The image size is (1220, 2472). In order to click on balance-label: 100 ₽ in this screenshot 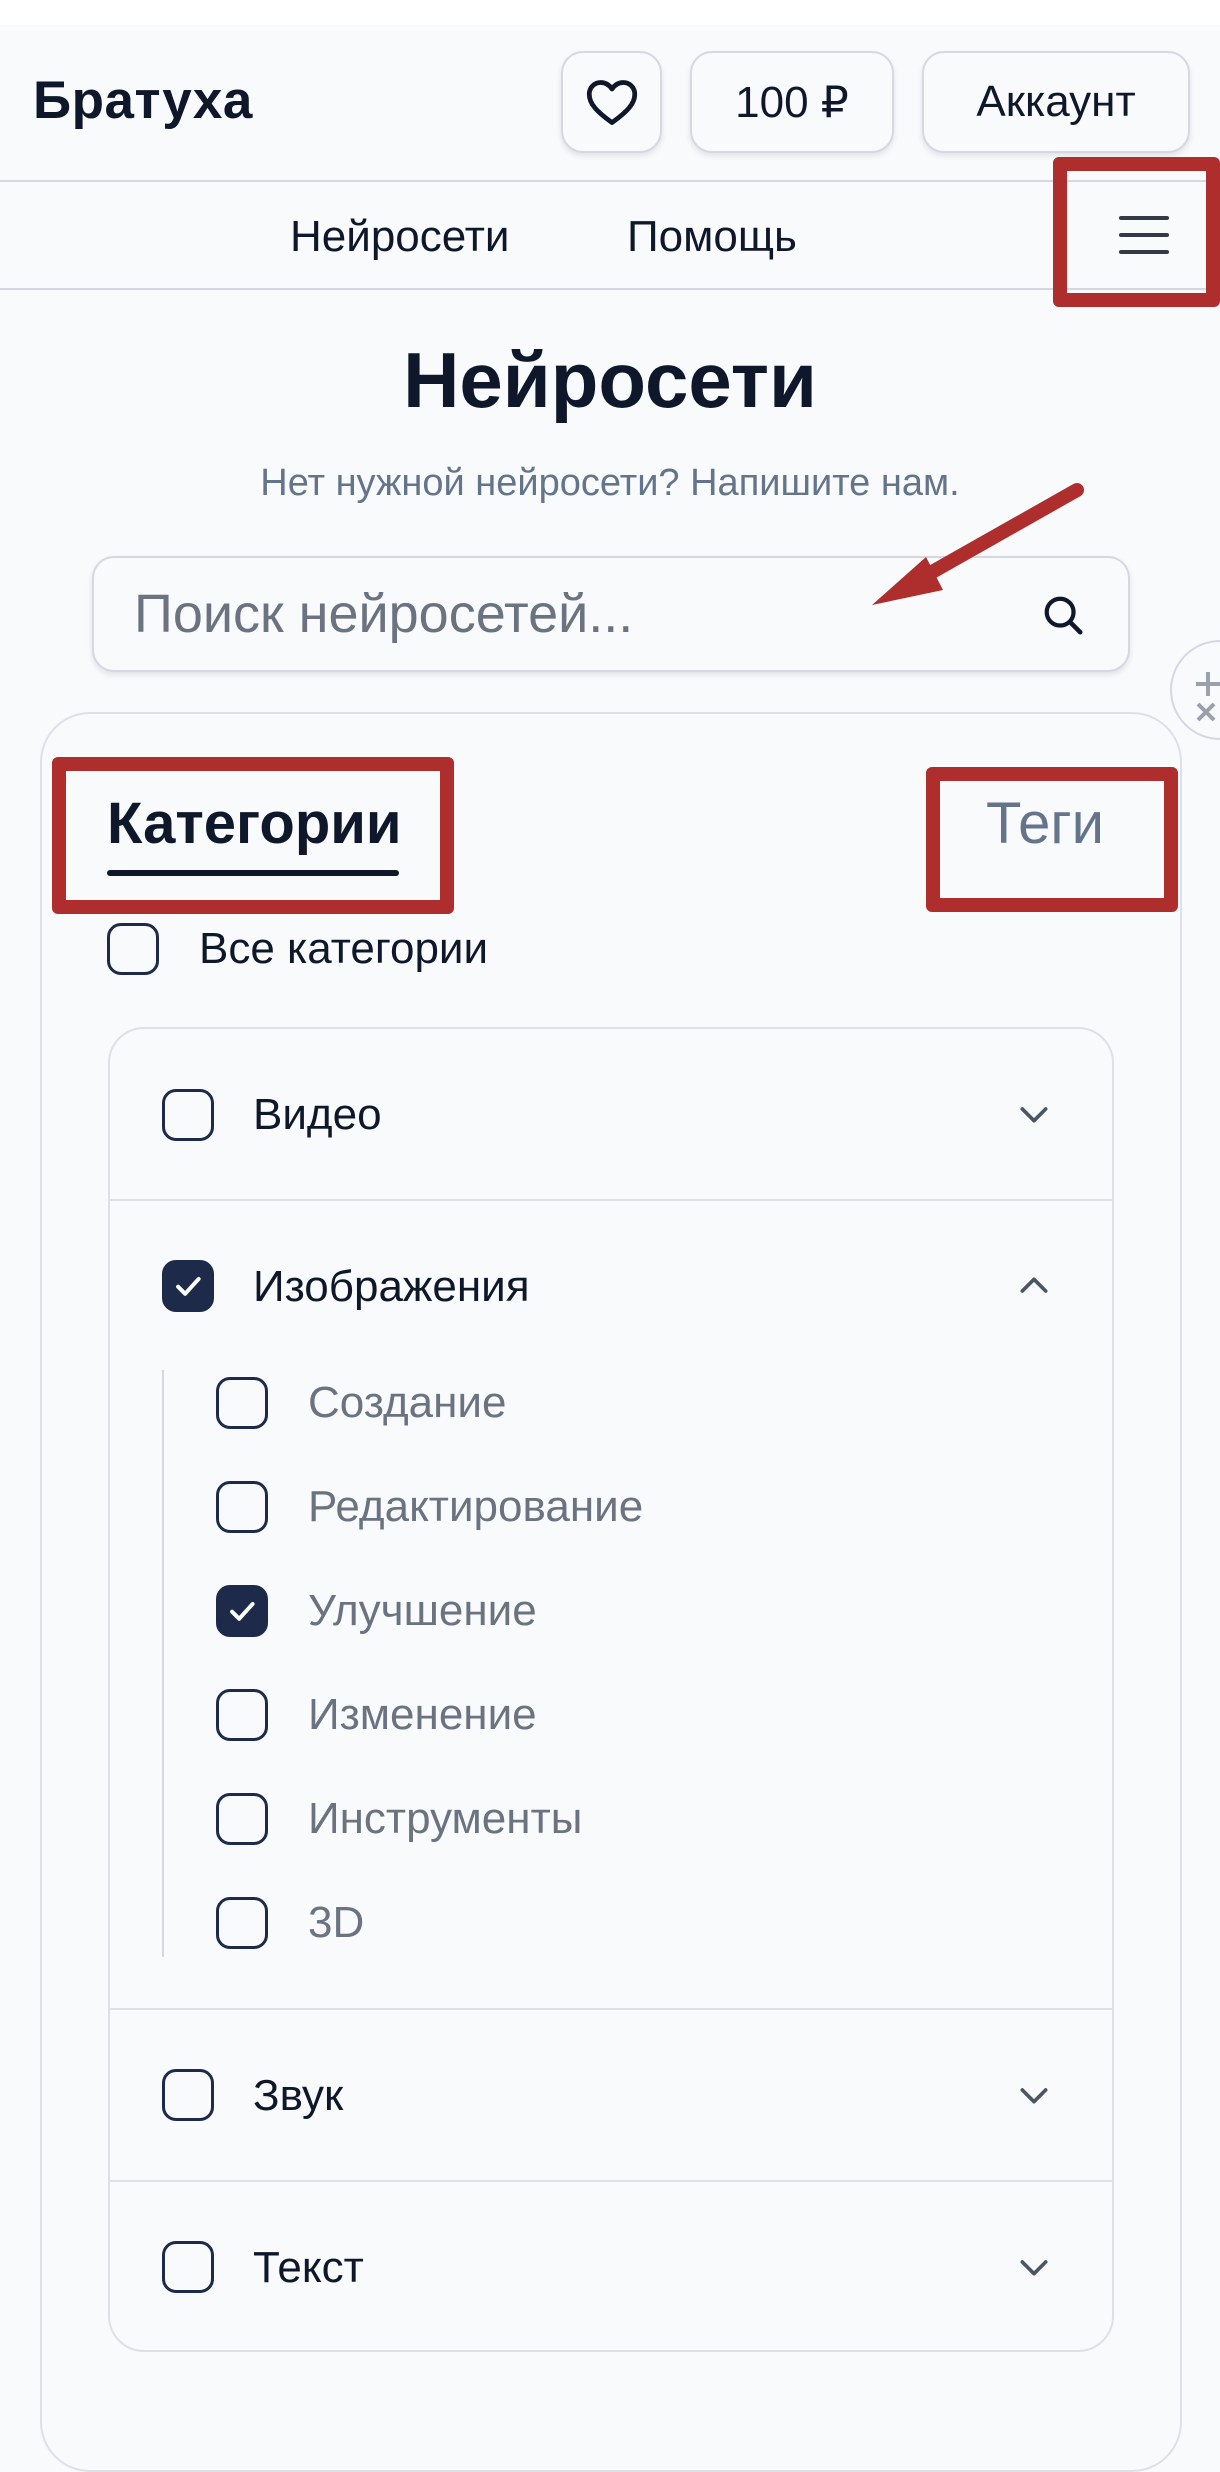, I will do `click(792, 102)`.